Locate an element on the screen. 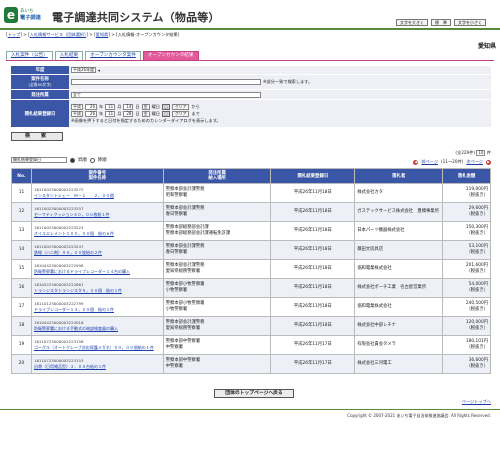 The width and height of the screenshot is (500, 450). font-size-controls: 文字を大きく 標 準 文字を小さく is located at coordinates (441, 22).